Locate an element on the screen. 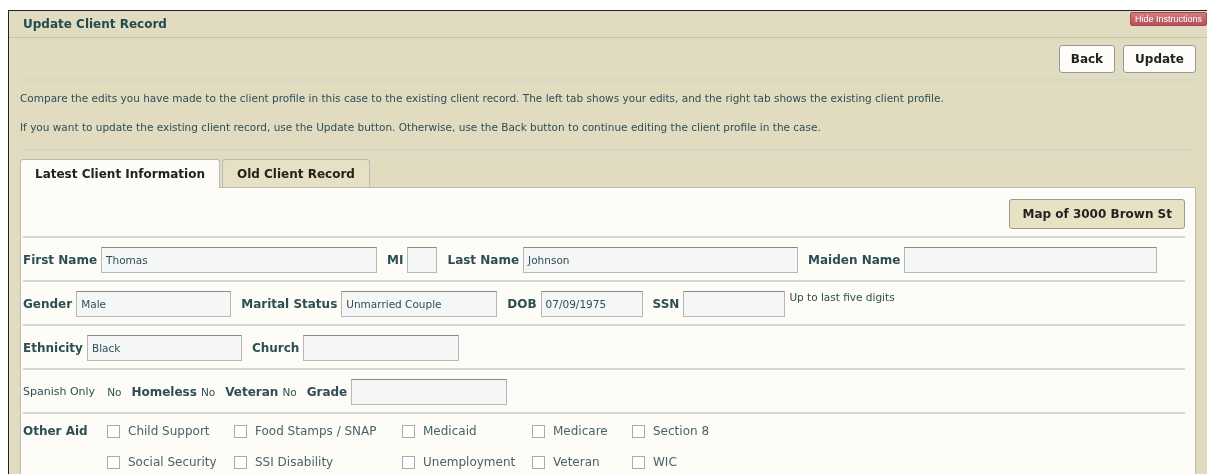 This screenshot has width=1207, height=474. input-field: Black is located at coordinates (164, 347).